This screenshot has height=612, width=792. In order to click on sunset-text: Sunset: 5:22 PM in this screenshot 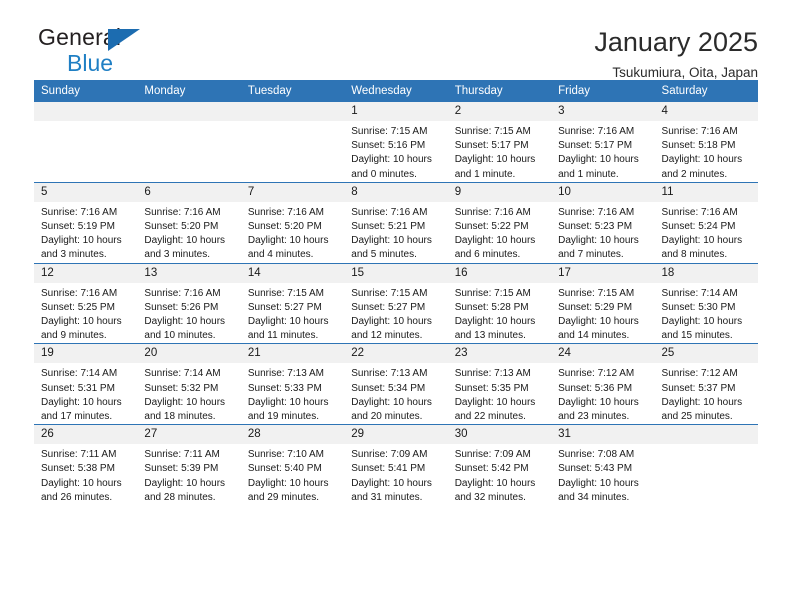, I will do `click(491, 227)`.